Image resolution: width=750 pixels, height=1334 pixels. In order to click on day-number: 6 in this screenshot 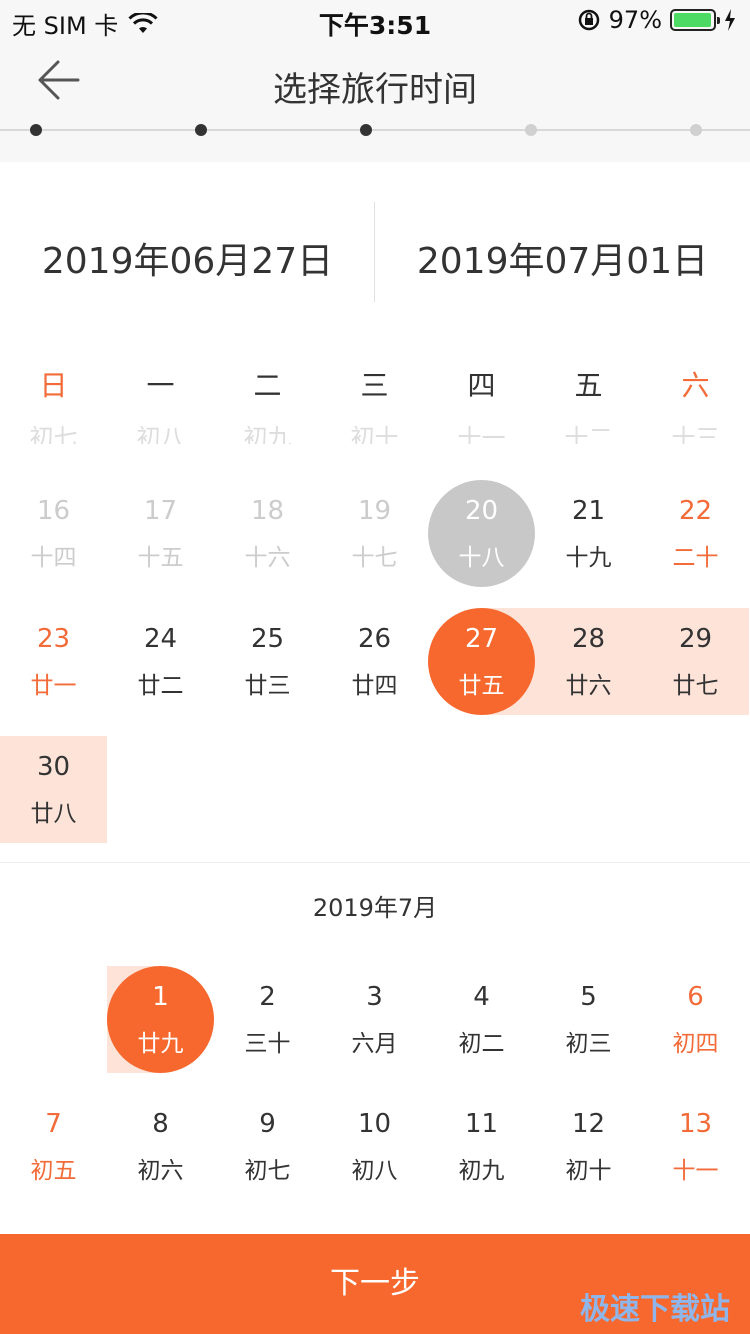, I will do `click(695, 997)`.